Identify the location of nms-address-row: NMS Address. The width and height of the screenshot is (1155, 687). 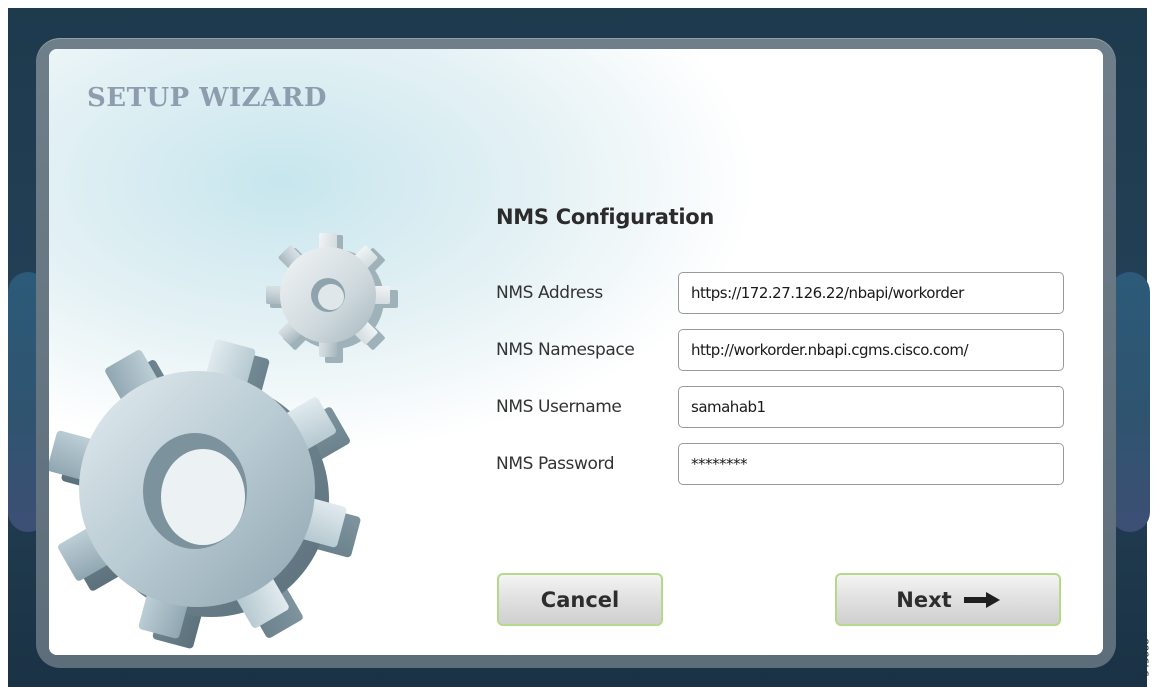
(781, 293).